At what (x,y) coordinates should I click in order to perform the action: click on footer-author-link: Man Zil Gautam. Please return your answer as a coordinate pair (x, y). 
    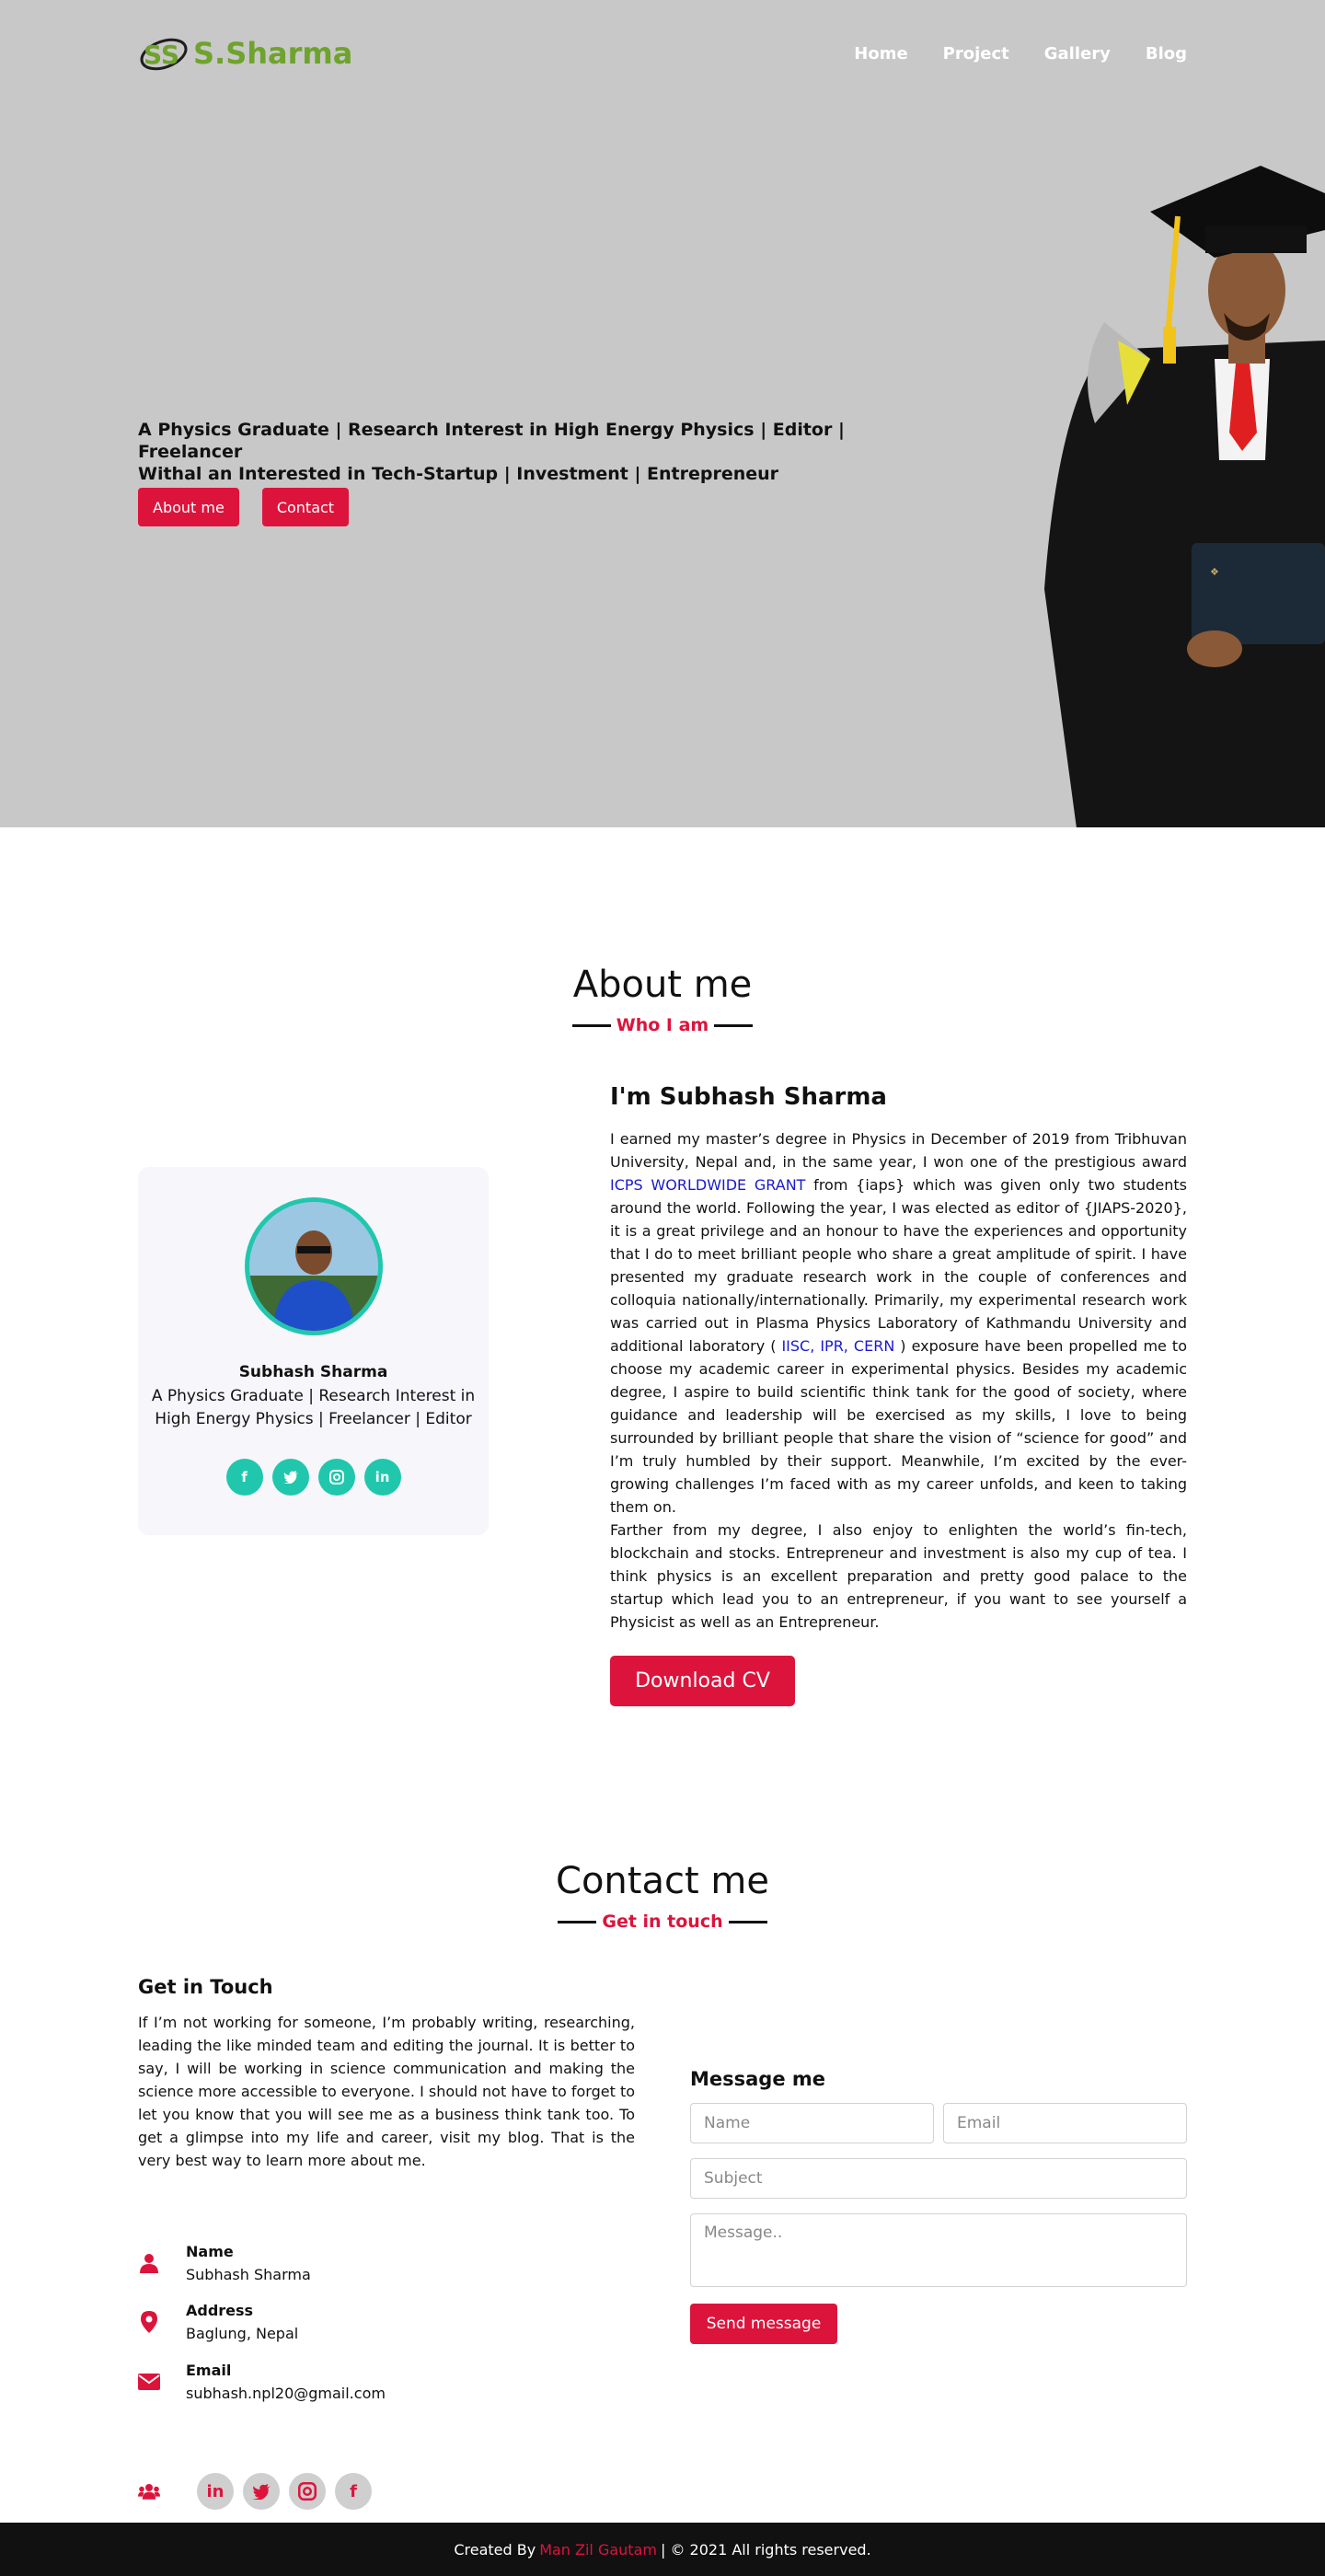
    Looking at the image, I should click on (598, 2550).